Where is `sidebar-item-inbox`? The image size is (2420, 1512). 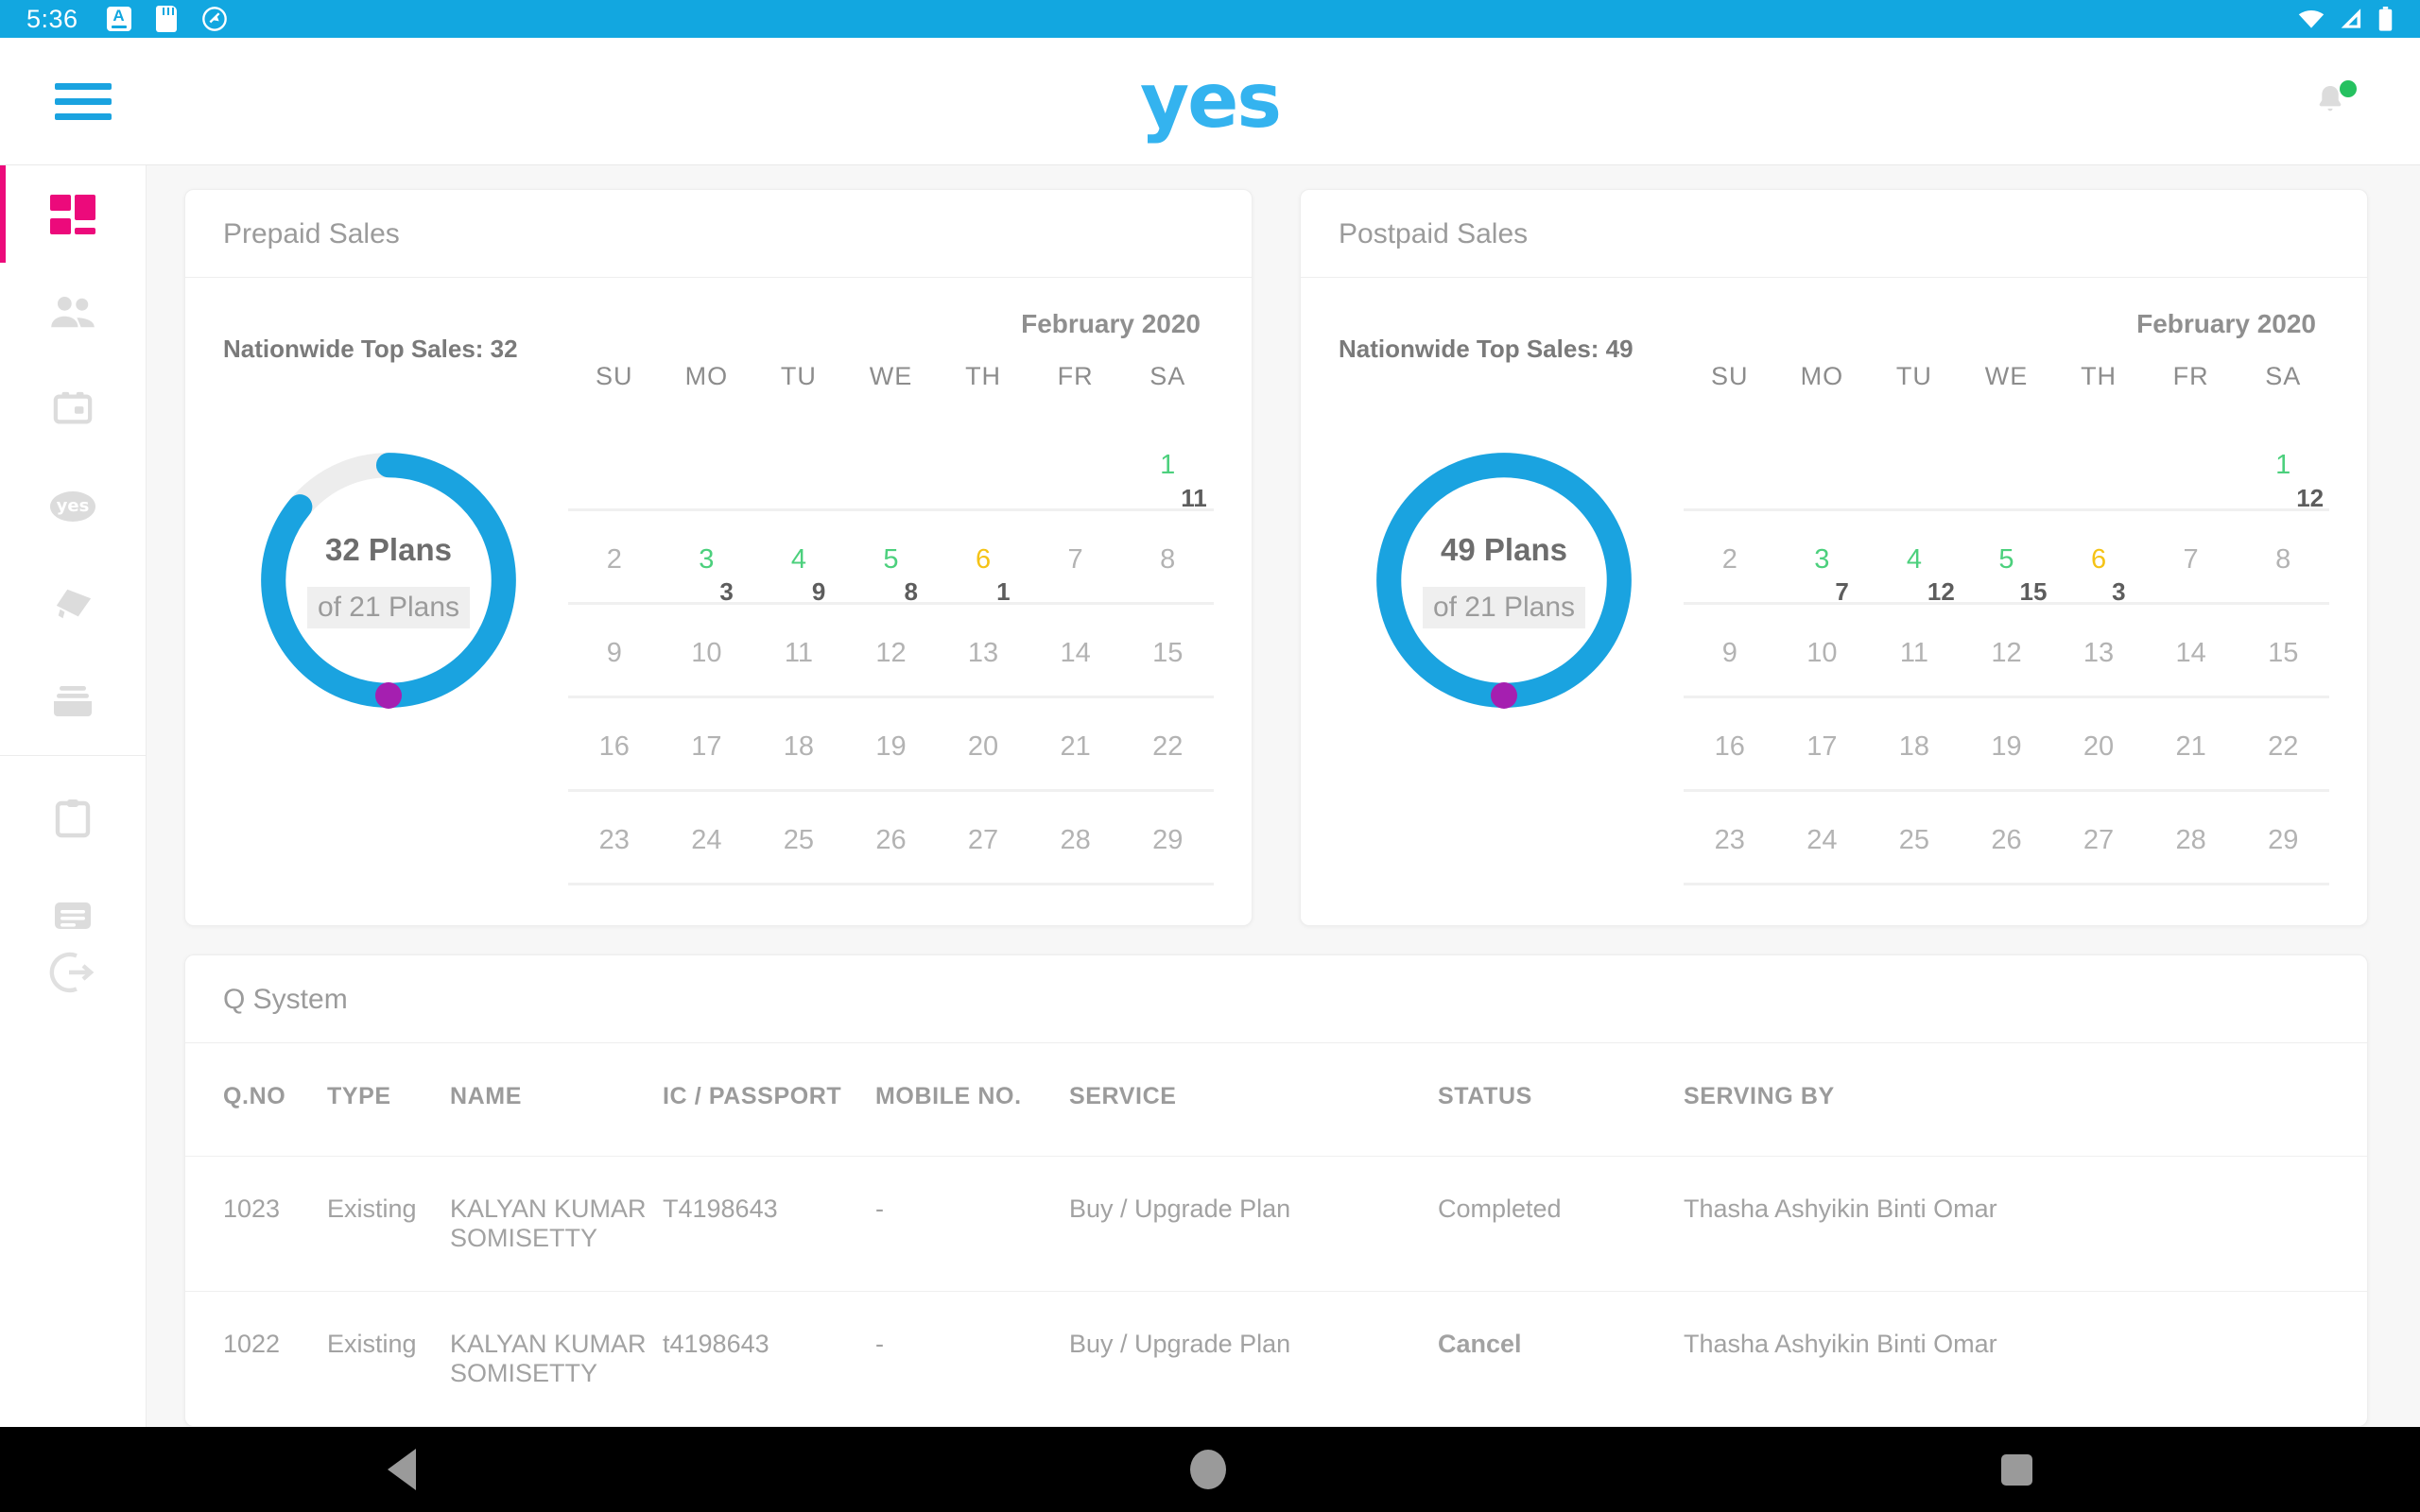 sidebar-item-inbox is located at coordinates (73, 700).